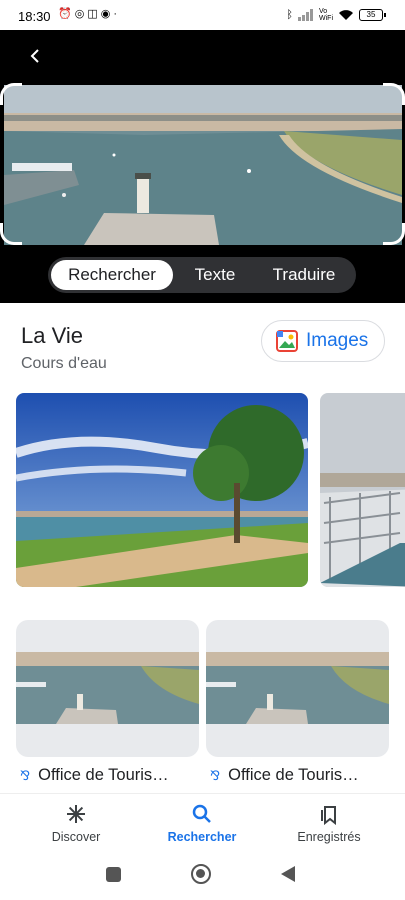  I want to click on entity-subtitle: Cours d'eau, so click(64, 363).